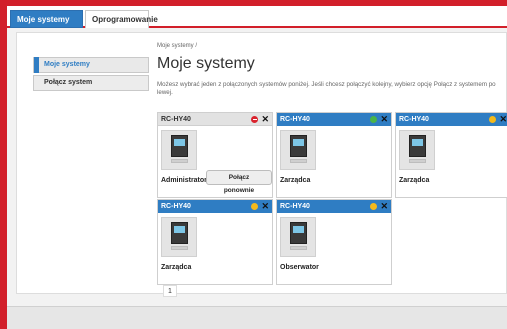 This screenshot has height=329, width=507. What do you see at coordinates (334, 242) in the screenshot?
I see `system-card: RC-HY40 ✕ Obserwator` at bounding box center [334, 242].